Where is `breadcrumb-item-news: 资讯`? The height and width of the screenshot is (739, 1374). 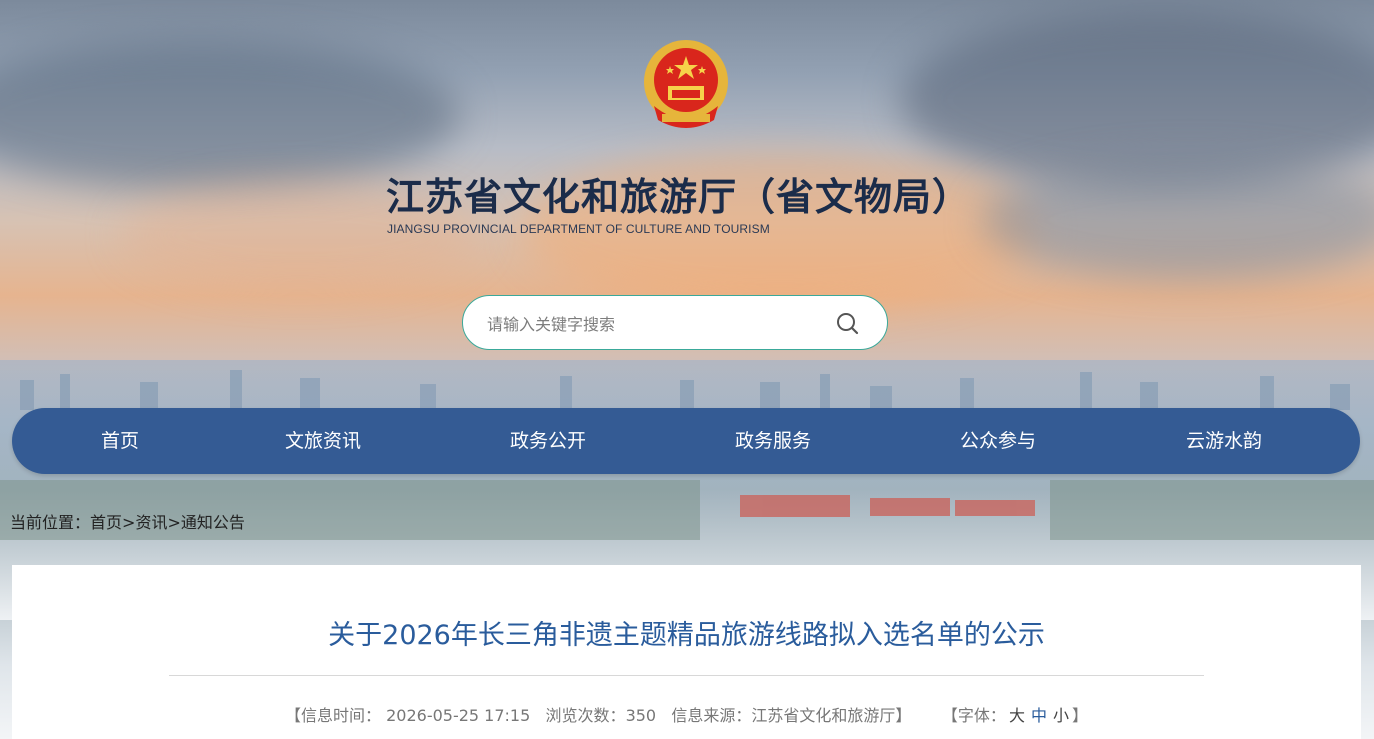
breadcrumb-item-news: 资讯 is located at coordinates (151, 522).